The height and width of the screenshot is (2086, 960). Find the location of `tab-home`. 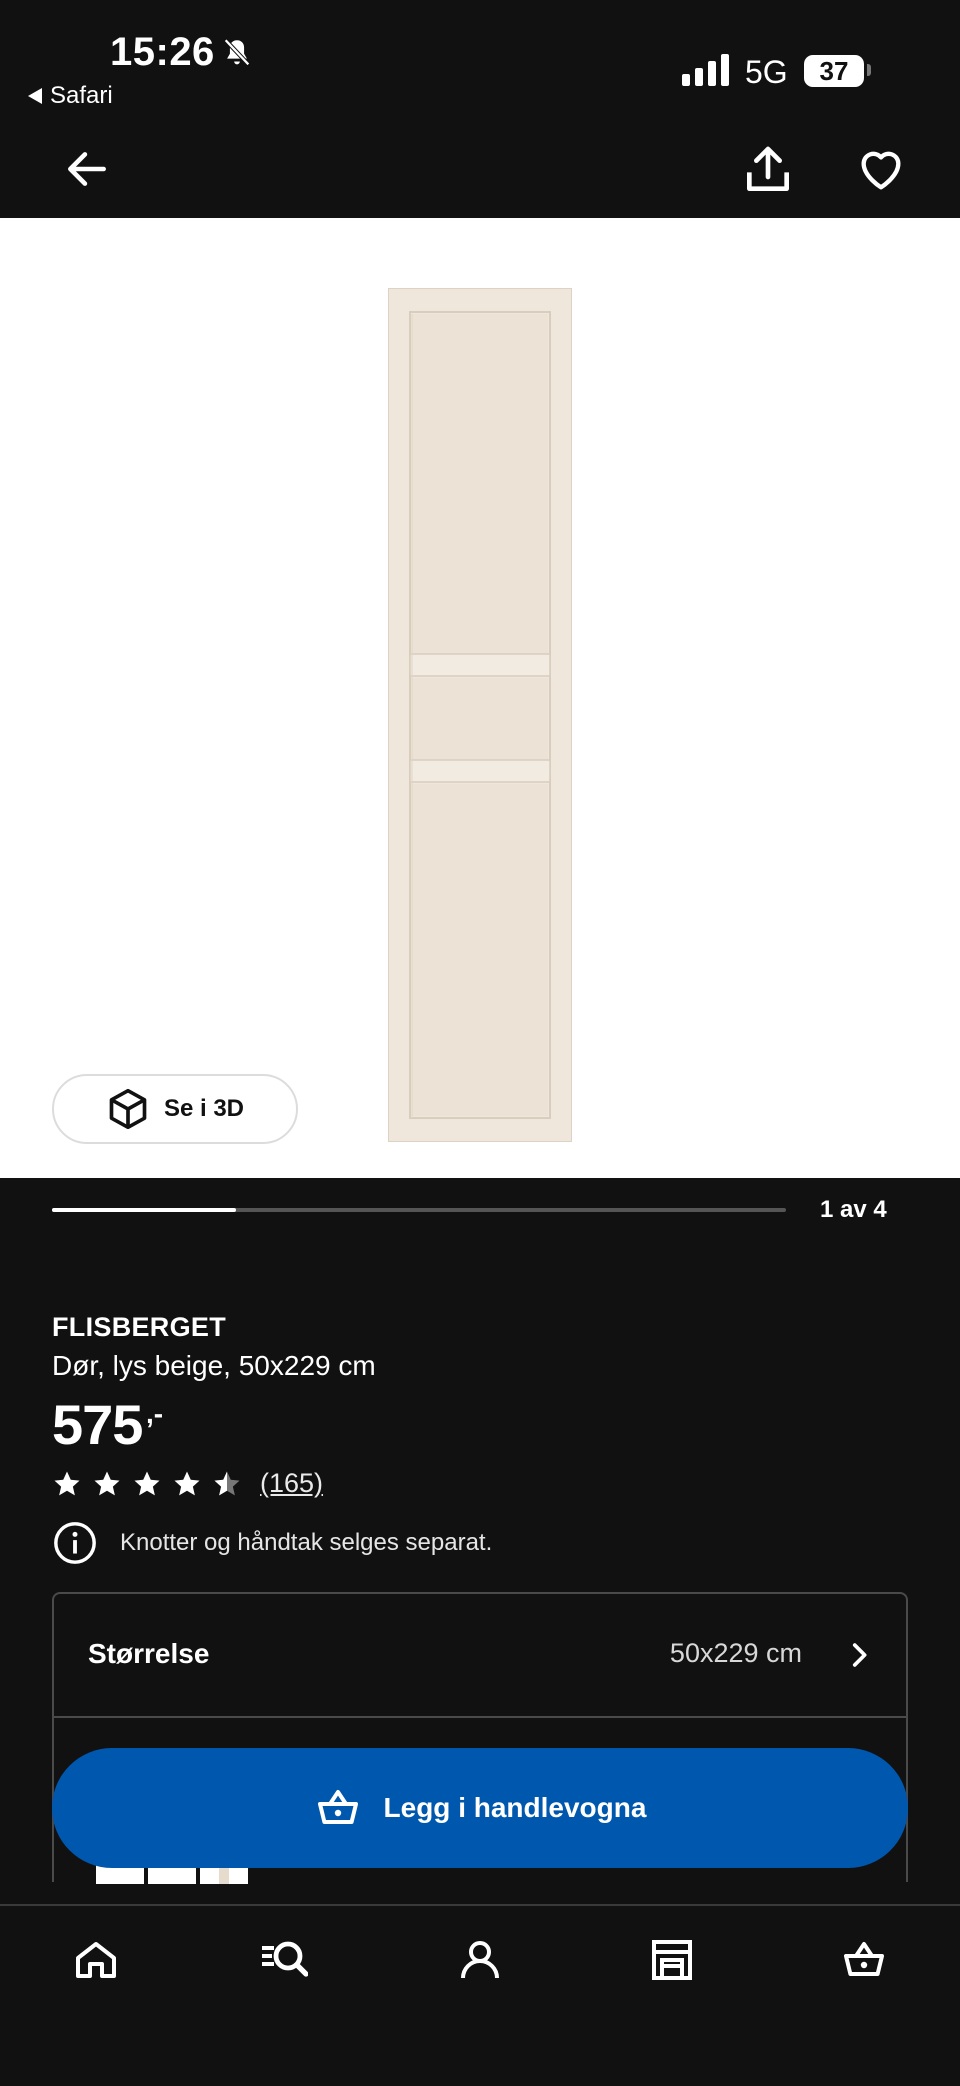

tab-home is located at coordinates (102, 1966).